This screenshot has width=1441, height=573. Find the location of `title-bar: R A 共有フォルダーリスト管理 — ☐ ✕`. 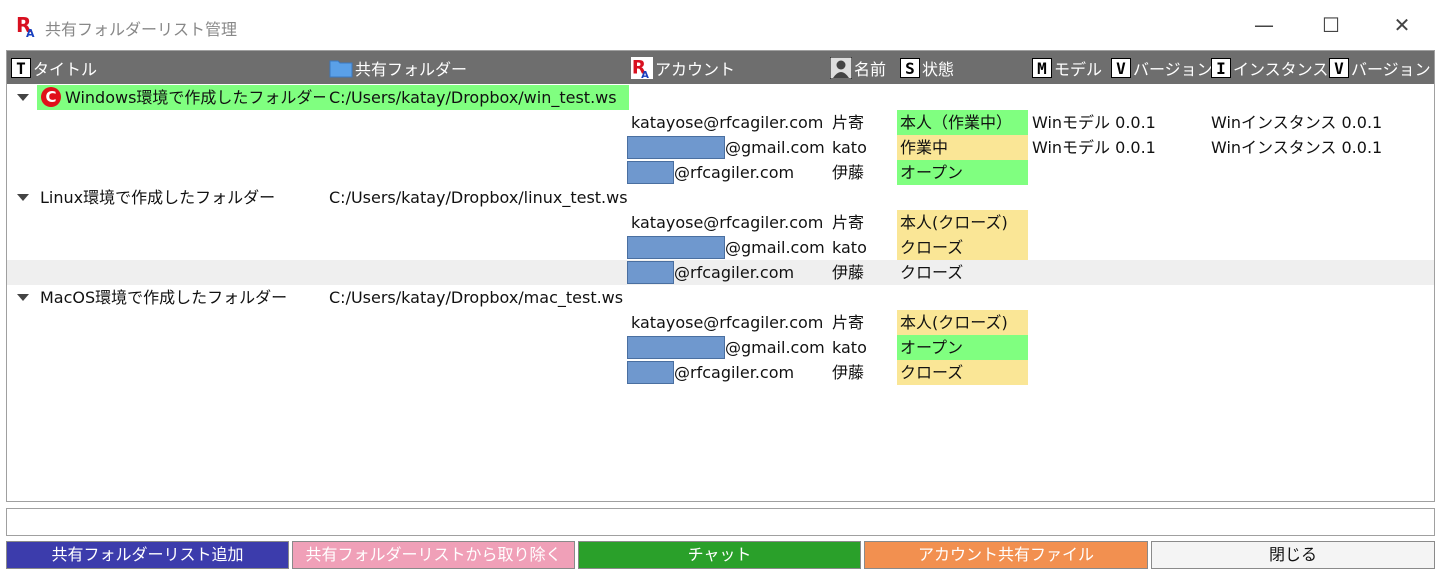

title-bar: R A 共有フォルダーリスト管理 — ☐ ✕ is located at coordinates (720, 25).